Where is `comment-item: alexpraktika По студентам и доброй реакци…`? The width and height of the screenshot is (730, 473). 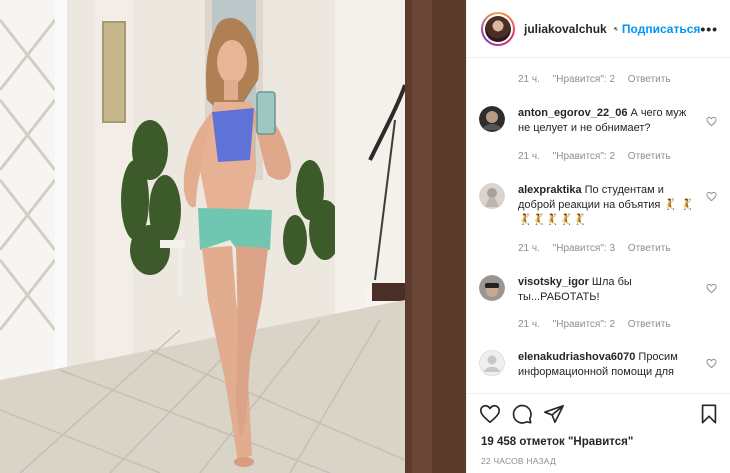
comment-item: alexpraktika По студентам и доброй реакци… is located at coordinates (599, 205).